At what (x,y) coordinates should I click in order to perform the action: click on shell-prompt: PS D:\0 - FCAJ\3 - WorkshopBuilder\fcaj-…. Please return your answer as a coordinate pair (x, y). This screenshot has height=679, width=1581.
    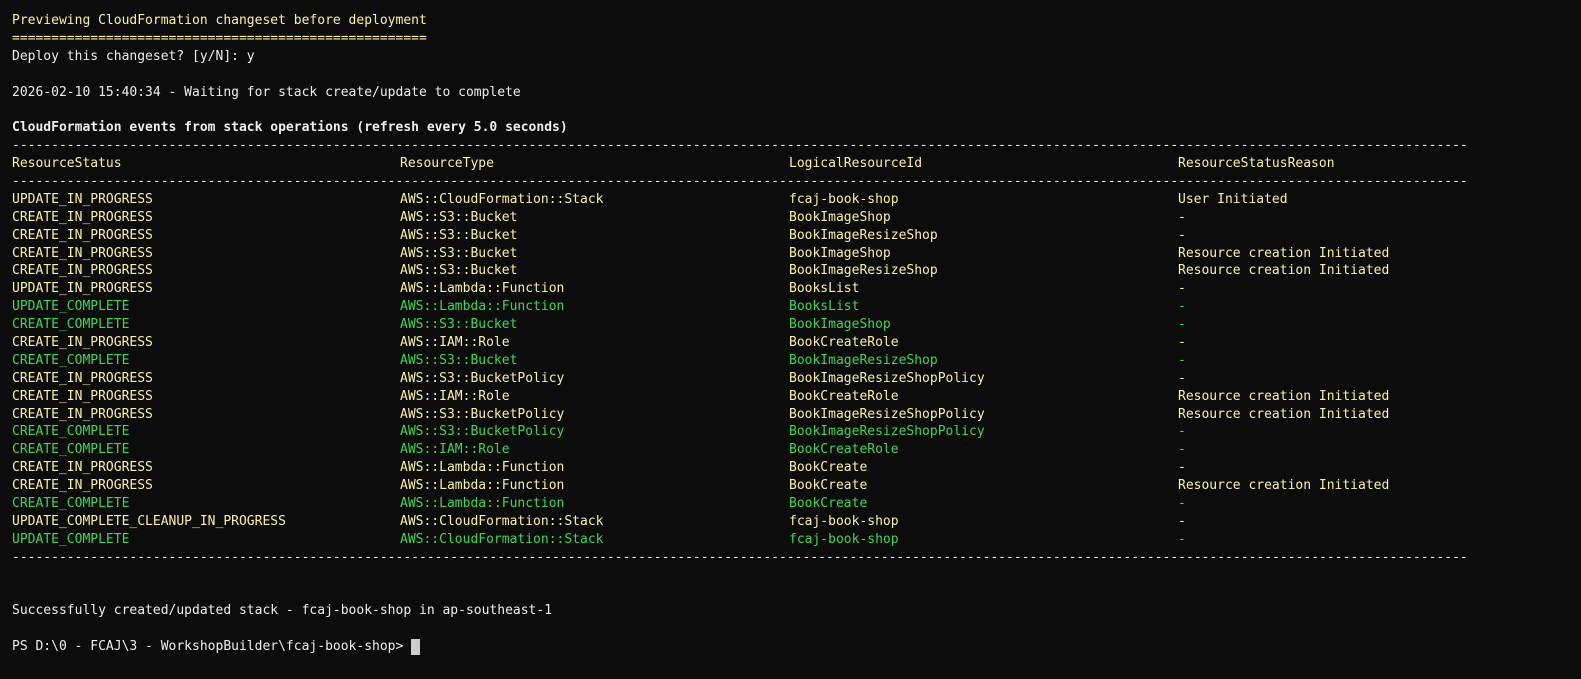
    Looking at the image, I should click on (212, 647).